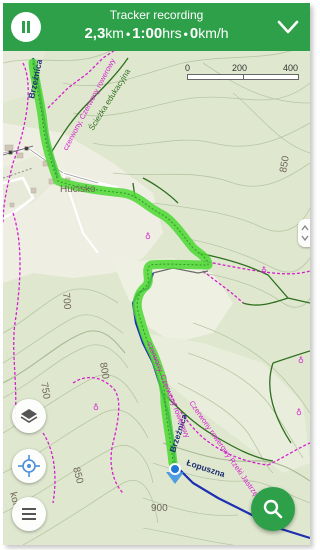 This screenshot has width=320, height=550. I want to click on speed-unit: km/h, so click(213, 33).